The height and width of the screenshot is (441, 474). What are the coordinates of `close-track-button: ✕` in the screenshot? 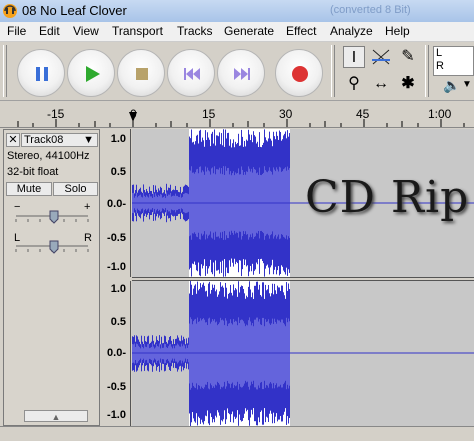 It's located at (13, 140).